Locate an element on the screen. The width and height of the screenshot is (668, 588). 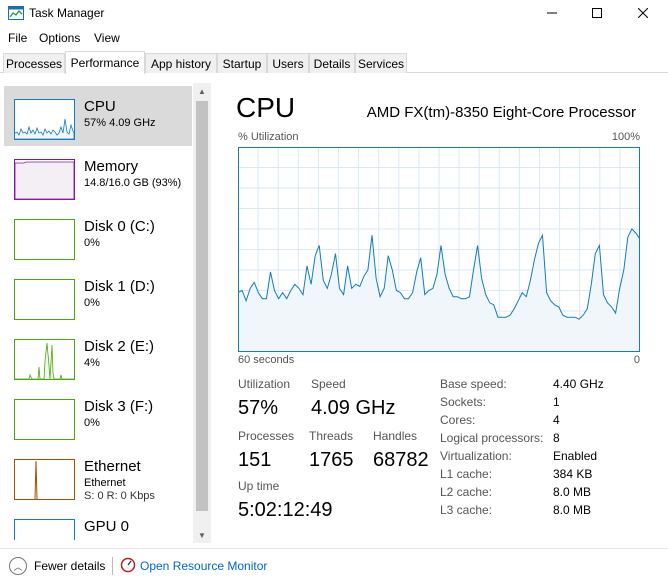
speed-value: 4.09 GHz is located at coordinates (353, 408).